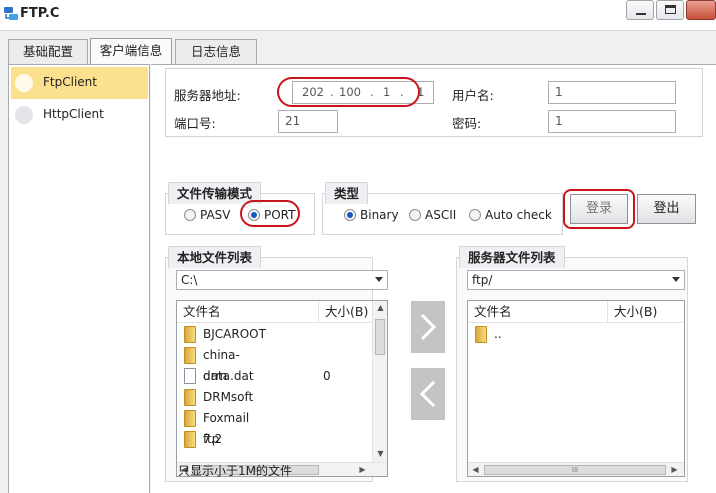 This screenshot has width=716, height=493. What do you see at coordinates (482, 280) in the screenshot?
I see `server-path-value: ftp/` at bounding box center [482, 280].